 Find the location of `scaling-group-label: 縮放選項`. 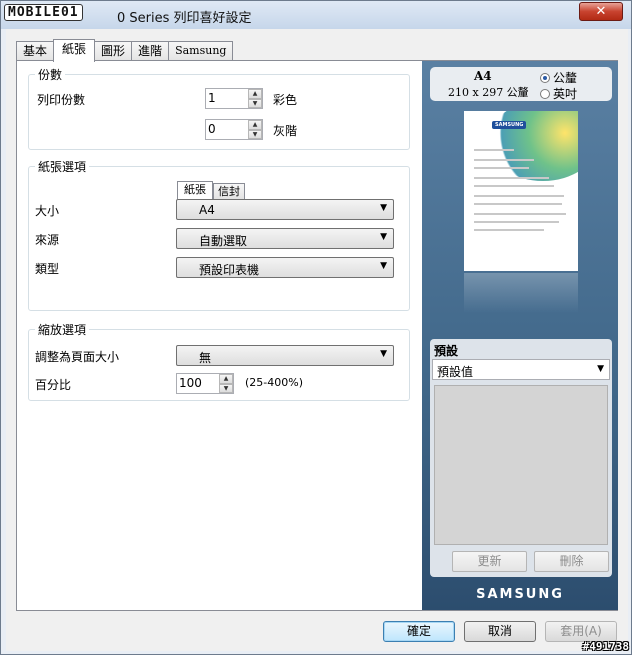

scaling-group-label: 縮放選項 is located at coordinates (62, 329).